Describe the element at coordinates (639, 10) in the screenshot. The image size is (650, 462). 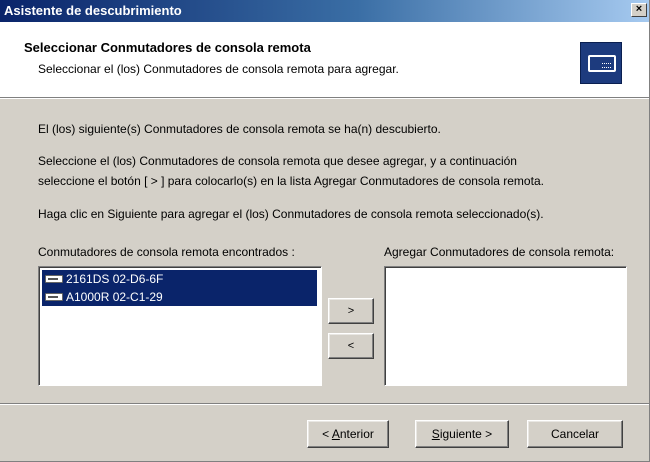
I see `close-button: ×` at that location.